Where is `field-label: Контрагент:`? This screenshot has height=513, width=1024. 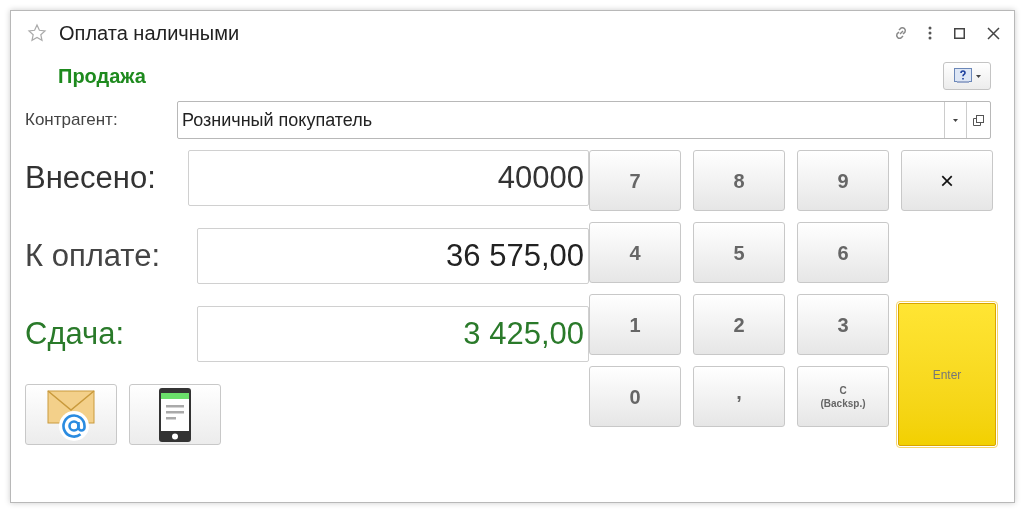
field-label: Контрагент: is located at coordinates (72, 120).